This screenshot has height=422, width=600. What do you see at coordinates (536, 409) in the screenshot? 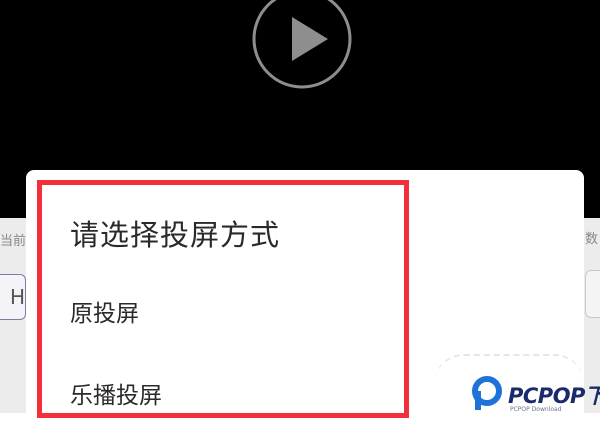
I see `watermark-subtitle: PCPOP Download` at bounding box center [536, 409].